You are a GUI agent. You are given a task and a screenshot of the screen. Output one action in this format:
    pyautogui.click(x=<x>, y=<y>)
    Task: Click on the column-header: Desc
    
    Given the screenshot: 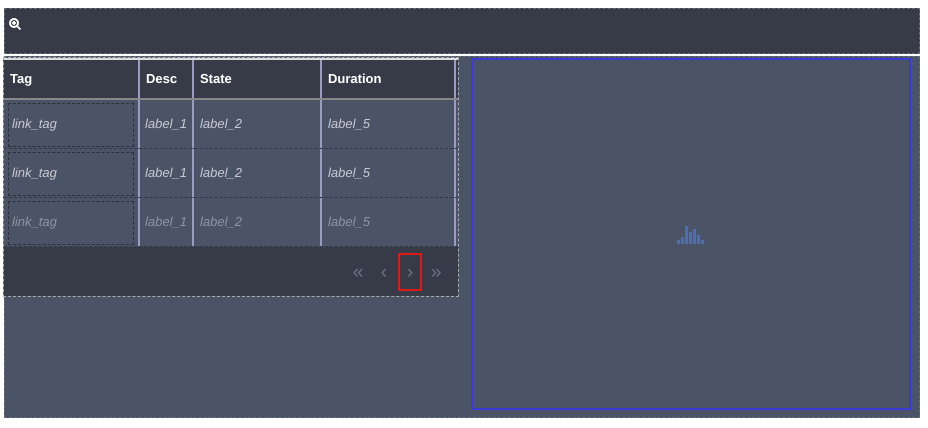 What is the action you would take?
    pyautogui.click(x=167, y=79)
    